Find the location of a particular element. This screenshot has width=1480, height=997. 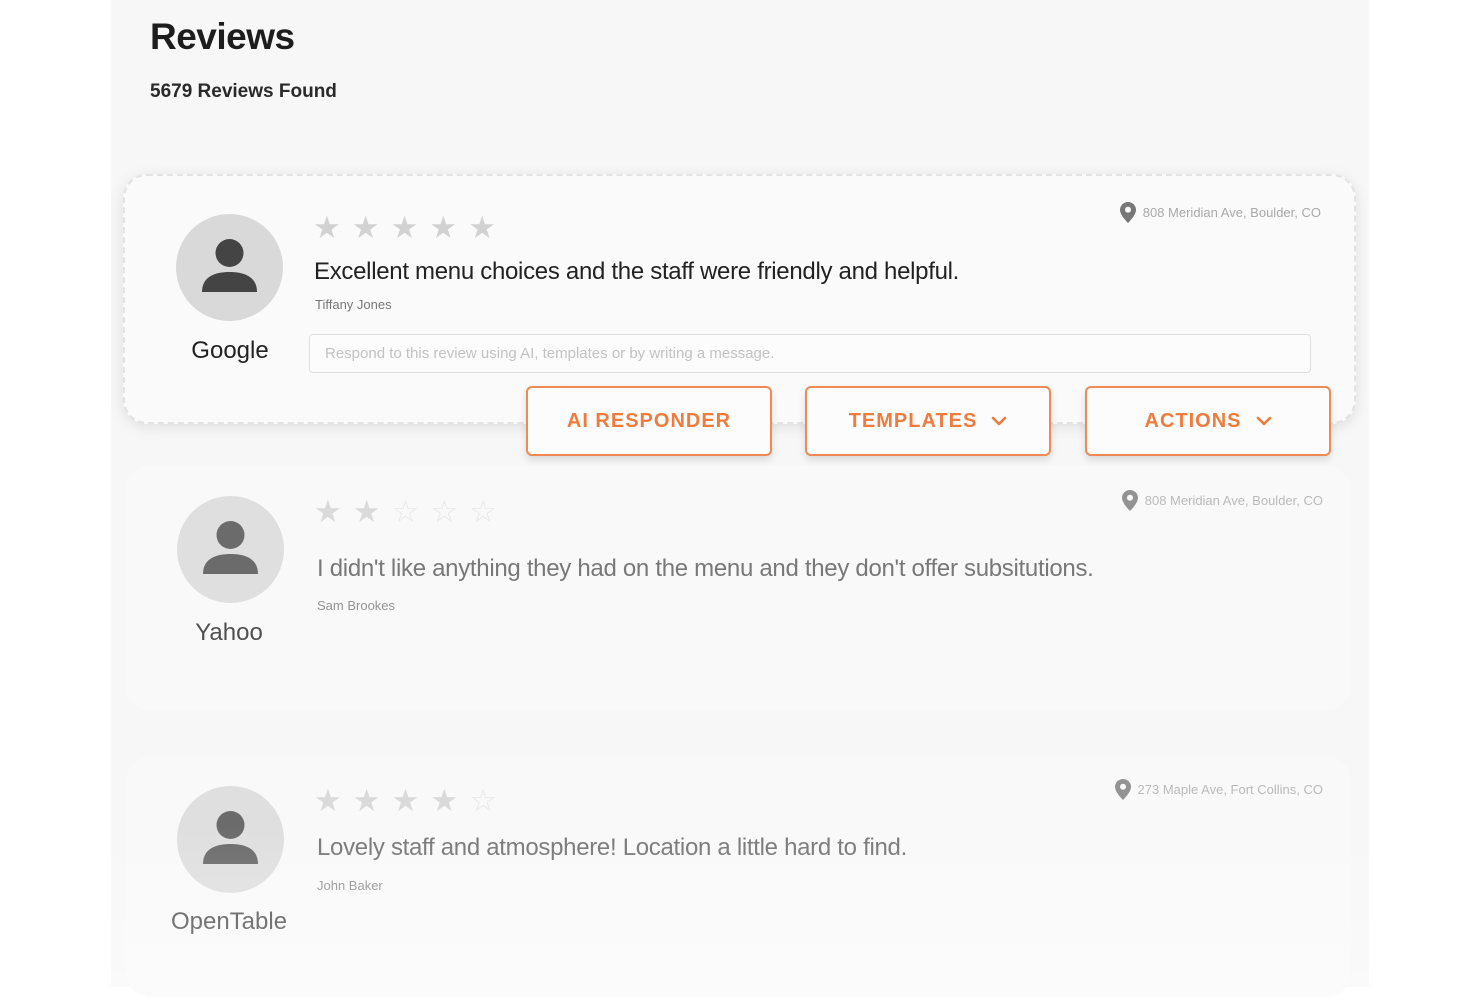

review-author: Sam Brookes is located at coordinates (356, 605).